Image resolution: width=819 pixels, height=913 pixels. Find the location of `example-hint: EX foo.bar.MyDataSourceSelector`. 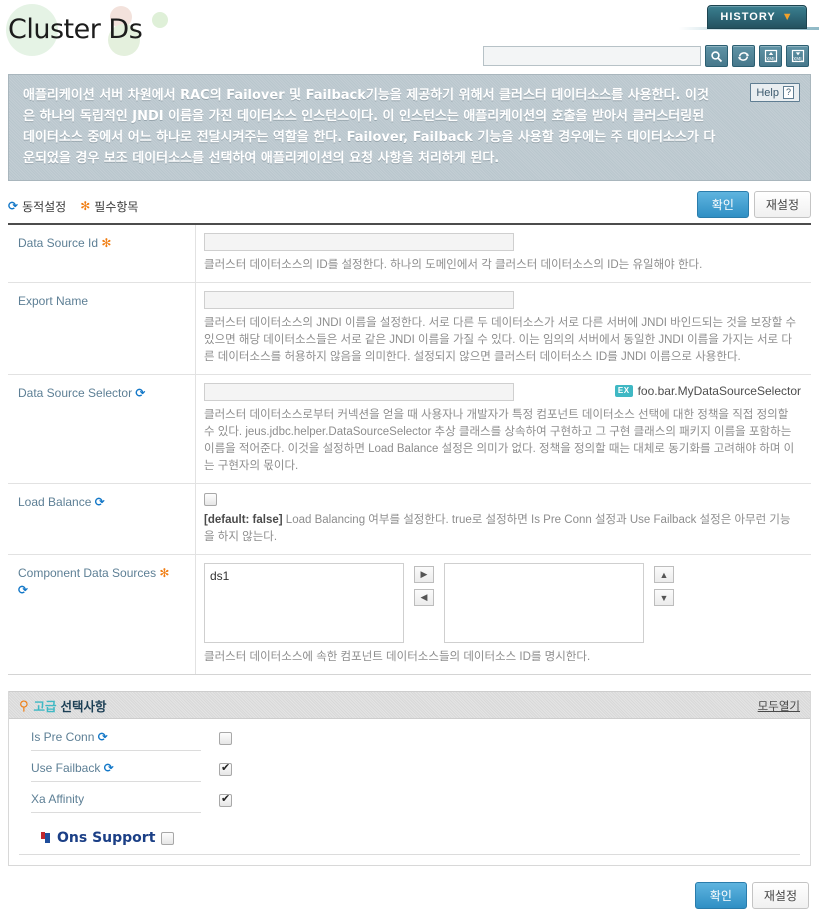

example-hint: EX foo.bar.MyDataSourceSelector is located at coordinates (707, 391).